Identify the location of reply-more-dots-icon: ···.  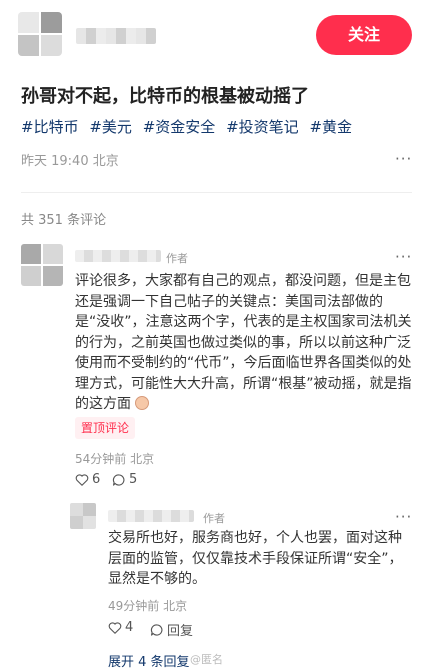
(403, 517).